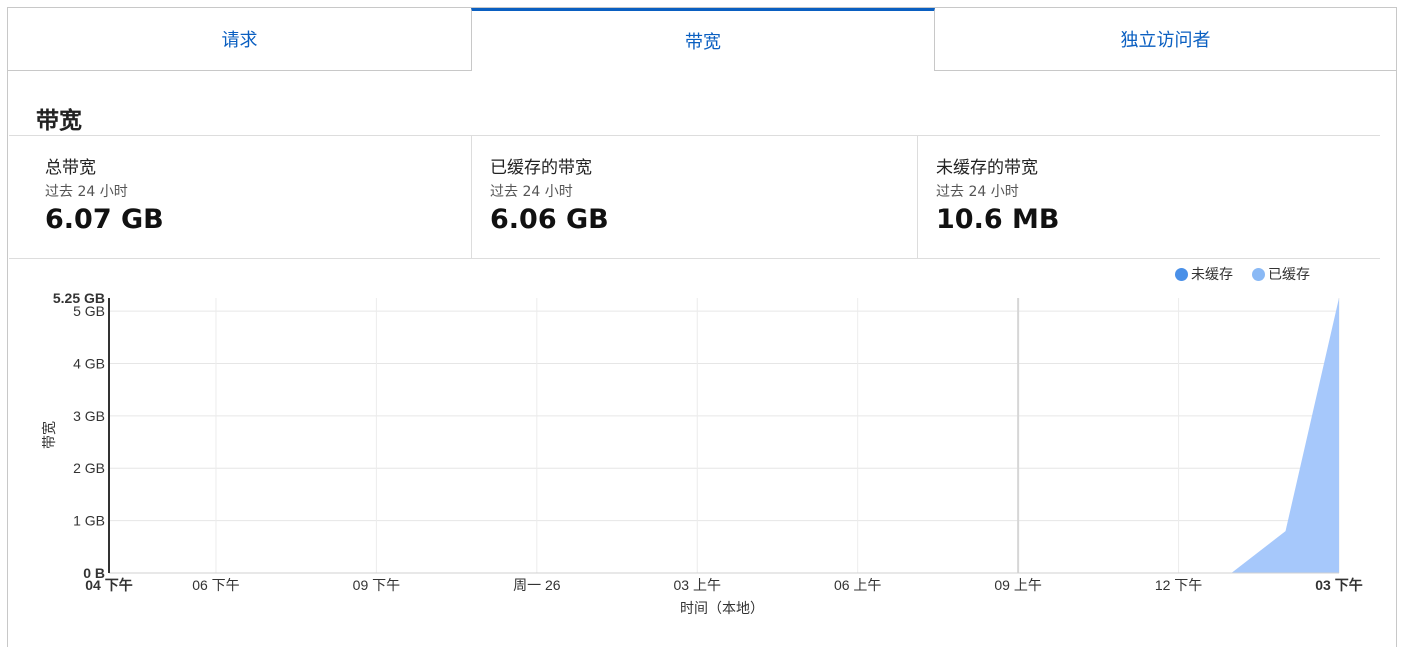  What do you see at coordinates (537, 585) in the screenshot?
I see `x-tick-label: 周一 26` at bounding box center [537, 585].